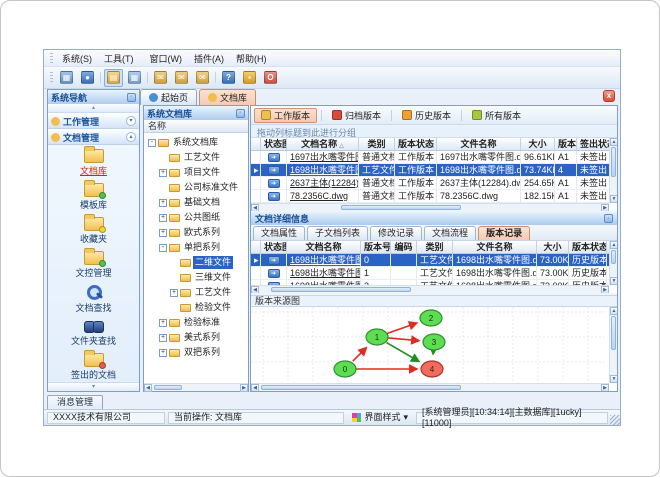 This screenshot has width=660, height=477. Describe the element at coordinates (323, 183) in the screenshot. I see `document-name-cell: 2637主体(12284).dwg` at that location.